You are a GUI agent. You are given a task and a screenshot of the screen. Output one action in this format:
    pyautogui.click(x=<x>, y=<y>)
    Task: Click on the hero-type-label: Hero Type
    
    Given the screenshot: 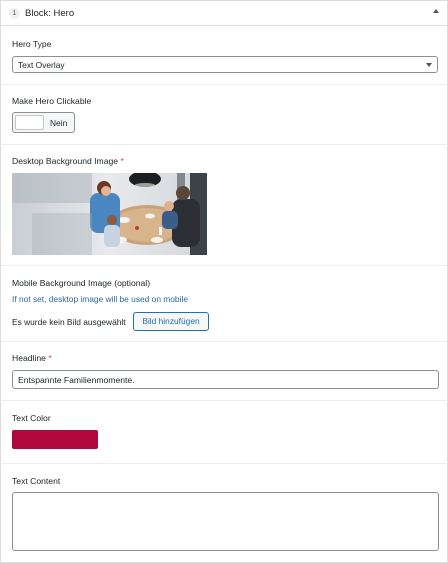 What is the action you would take?
    pyautogui.click(x=32, y=44)
    